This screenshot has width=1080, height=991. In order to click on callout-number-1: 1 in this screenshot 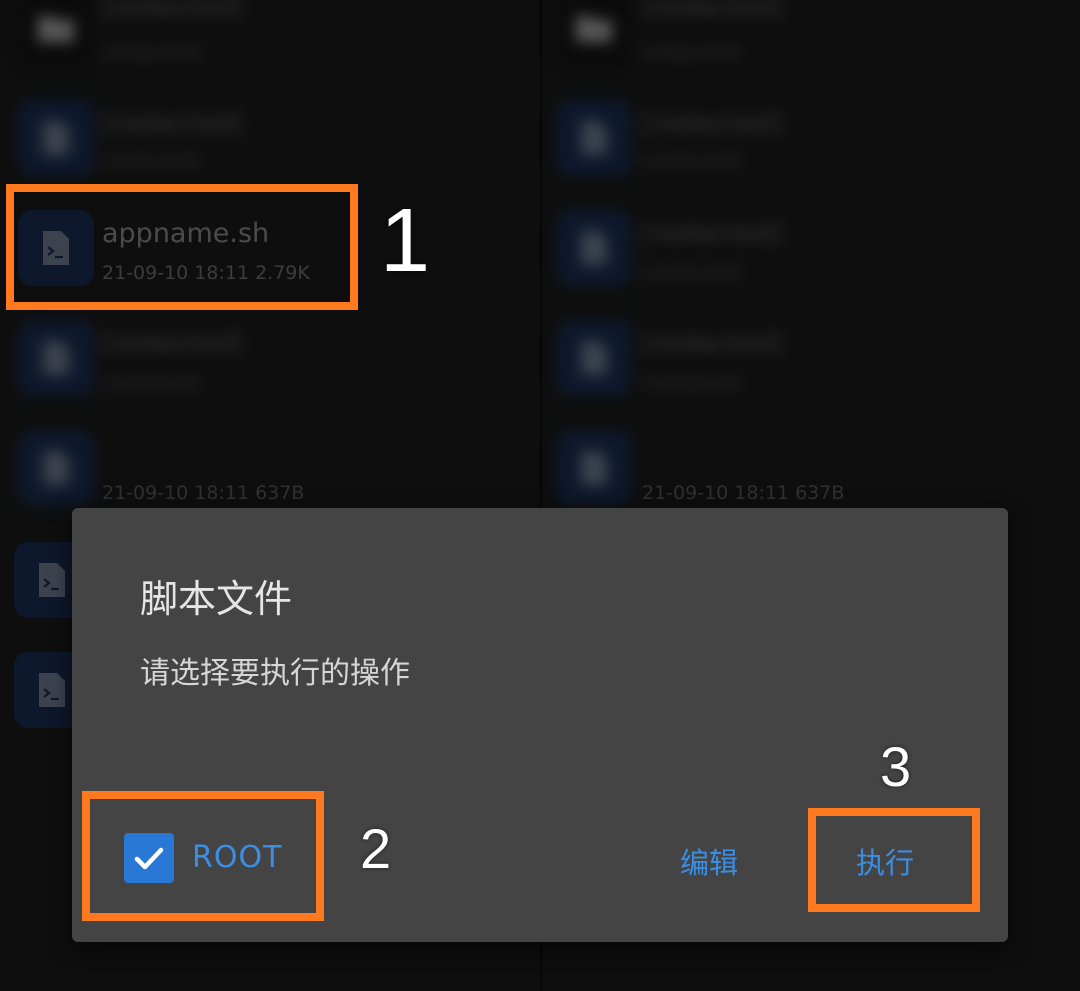, I will do `click(405, 241)`.